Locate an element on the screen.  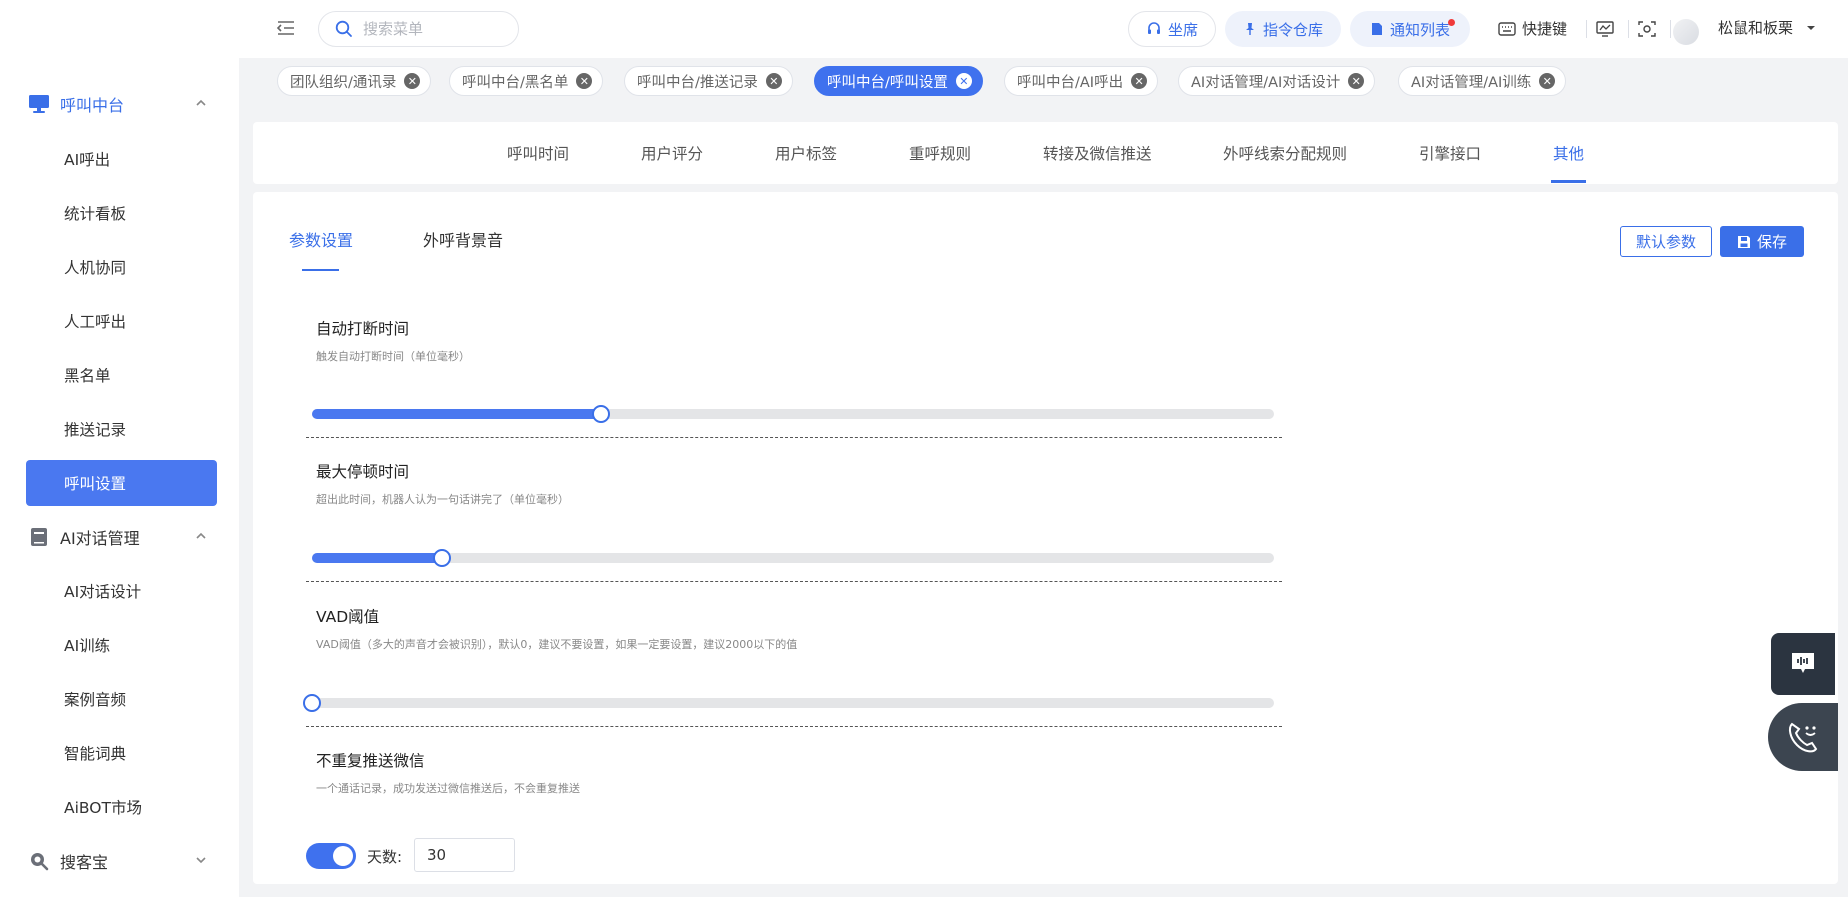
sidebar-item-call-settings: 呼叫设置 is located at coordinates (121, 483).